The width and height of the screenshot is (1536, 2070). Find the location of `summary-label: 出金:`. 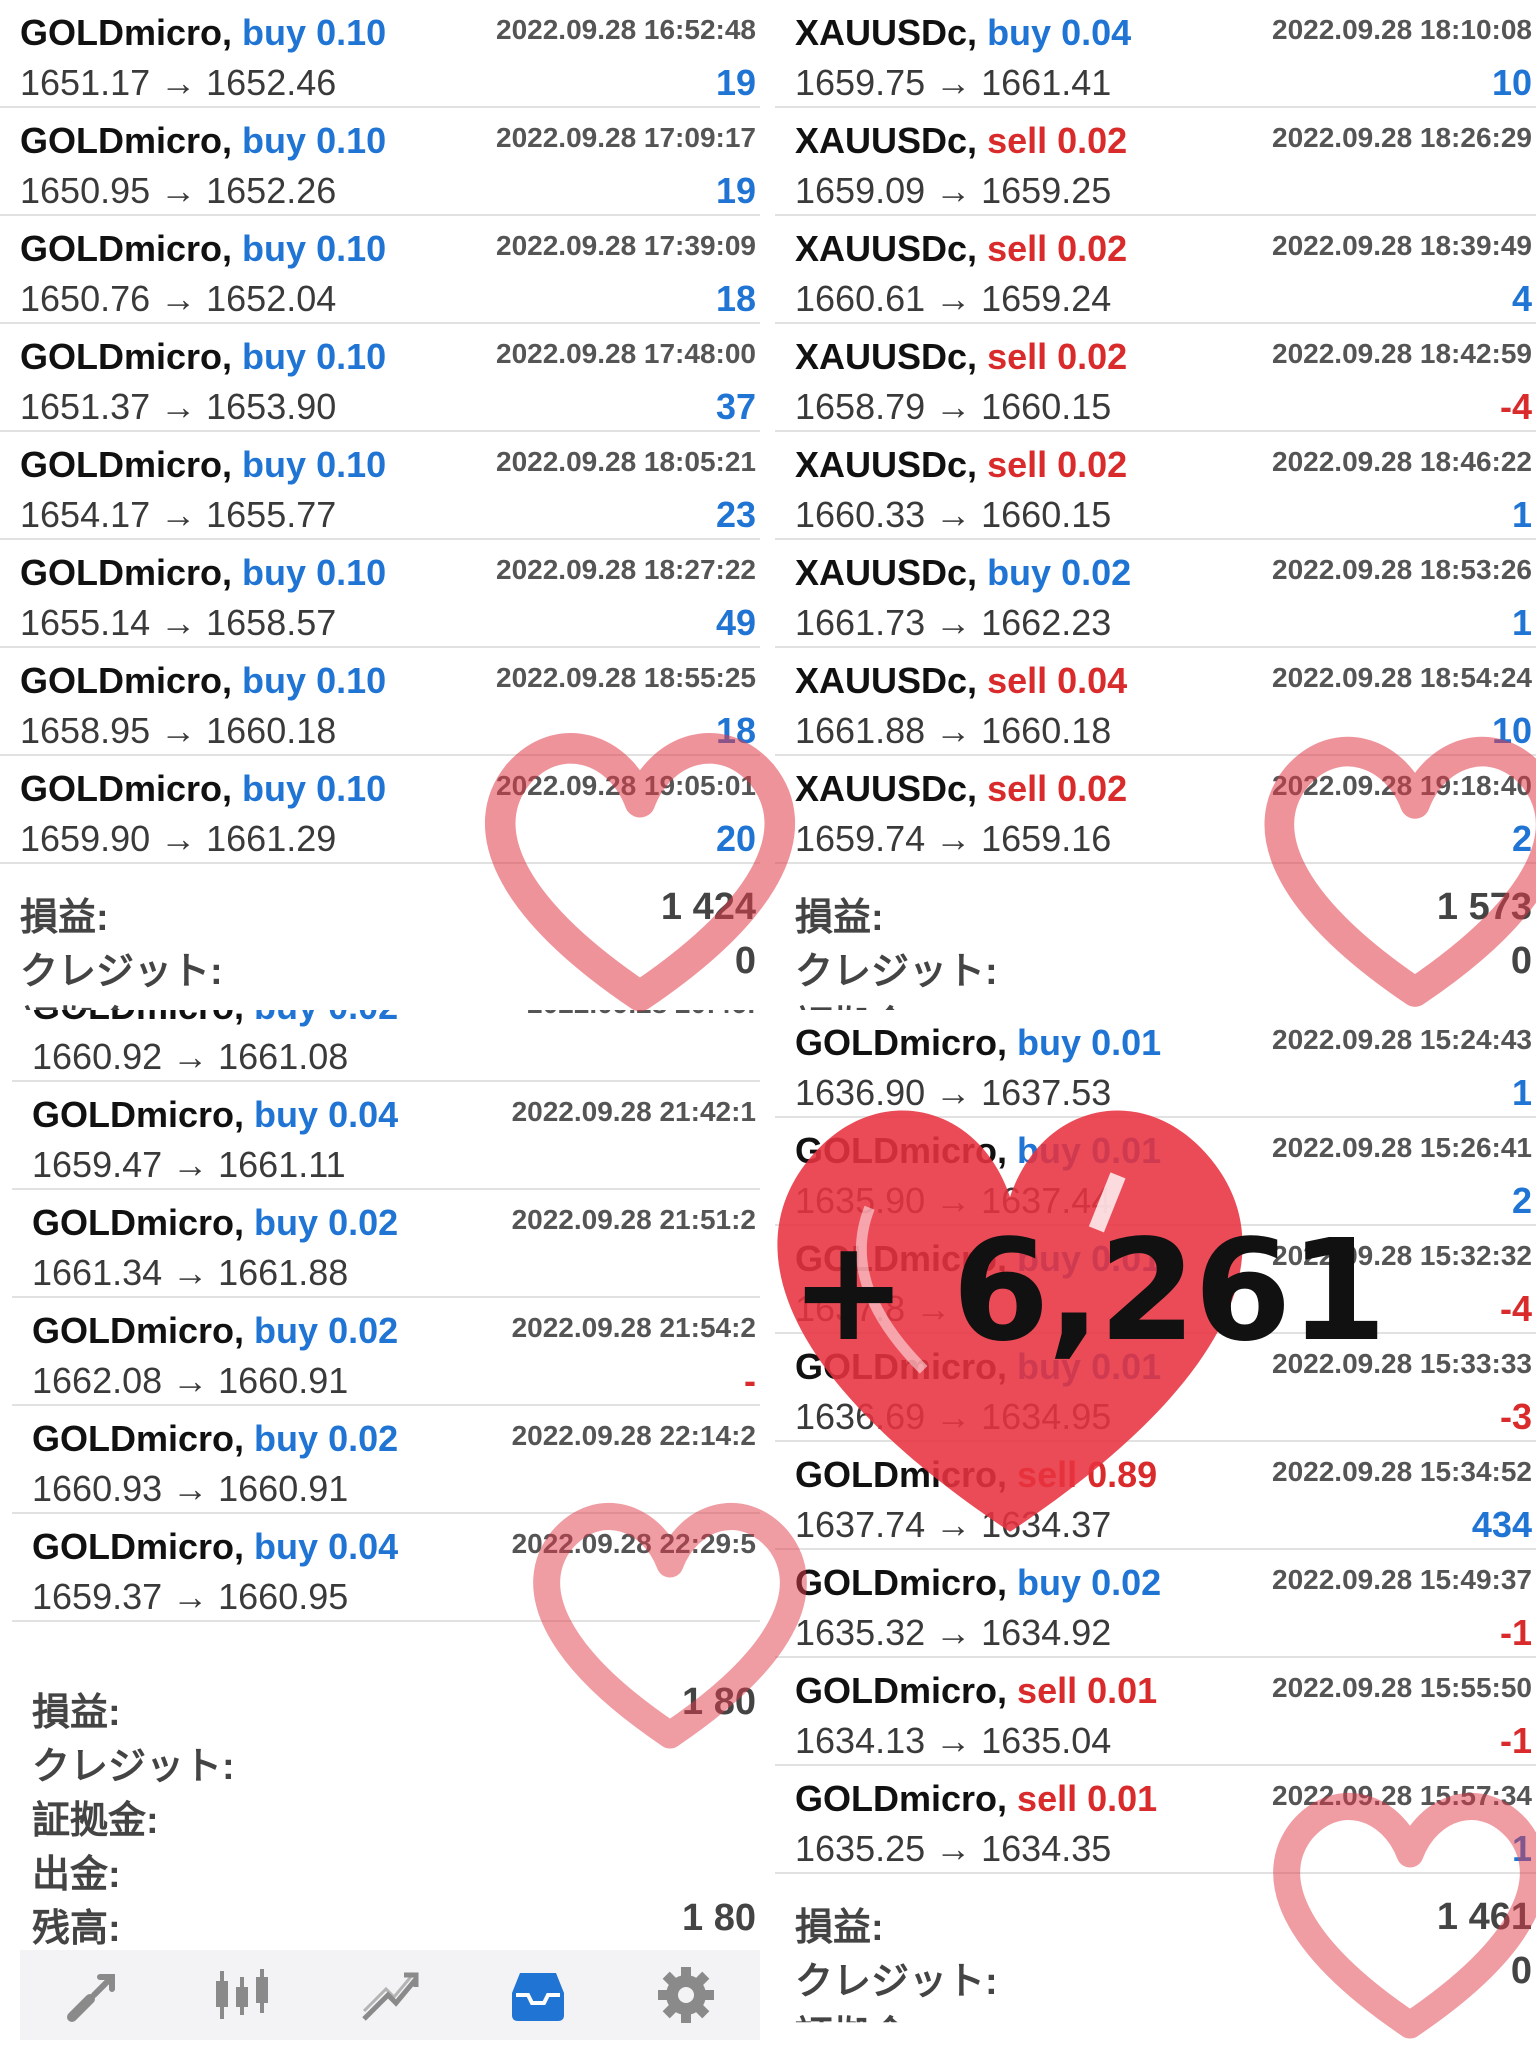

summary-label: 出金: is located at coordinates (76, 1875).